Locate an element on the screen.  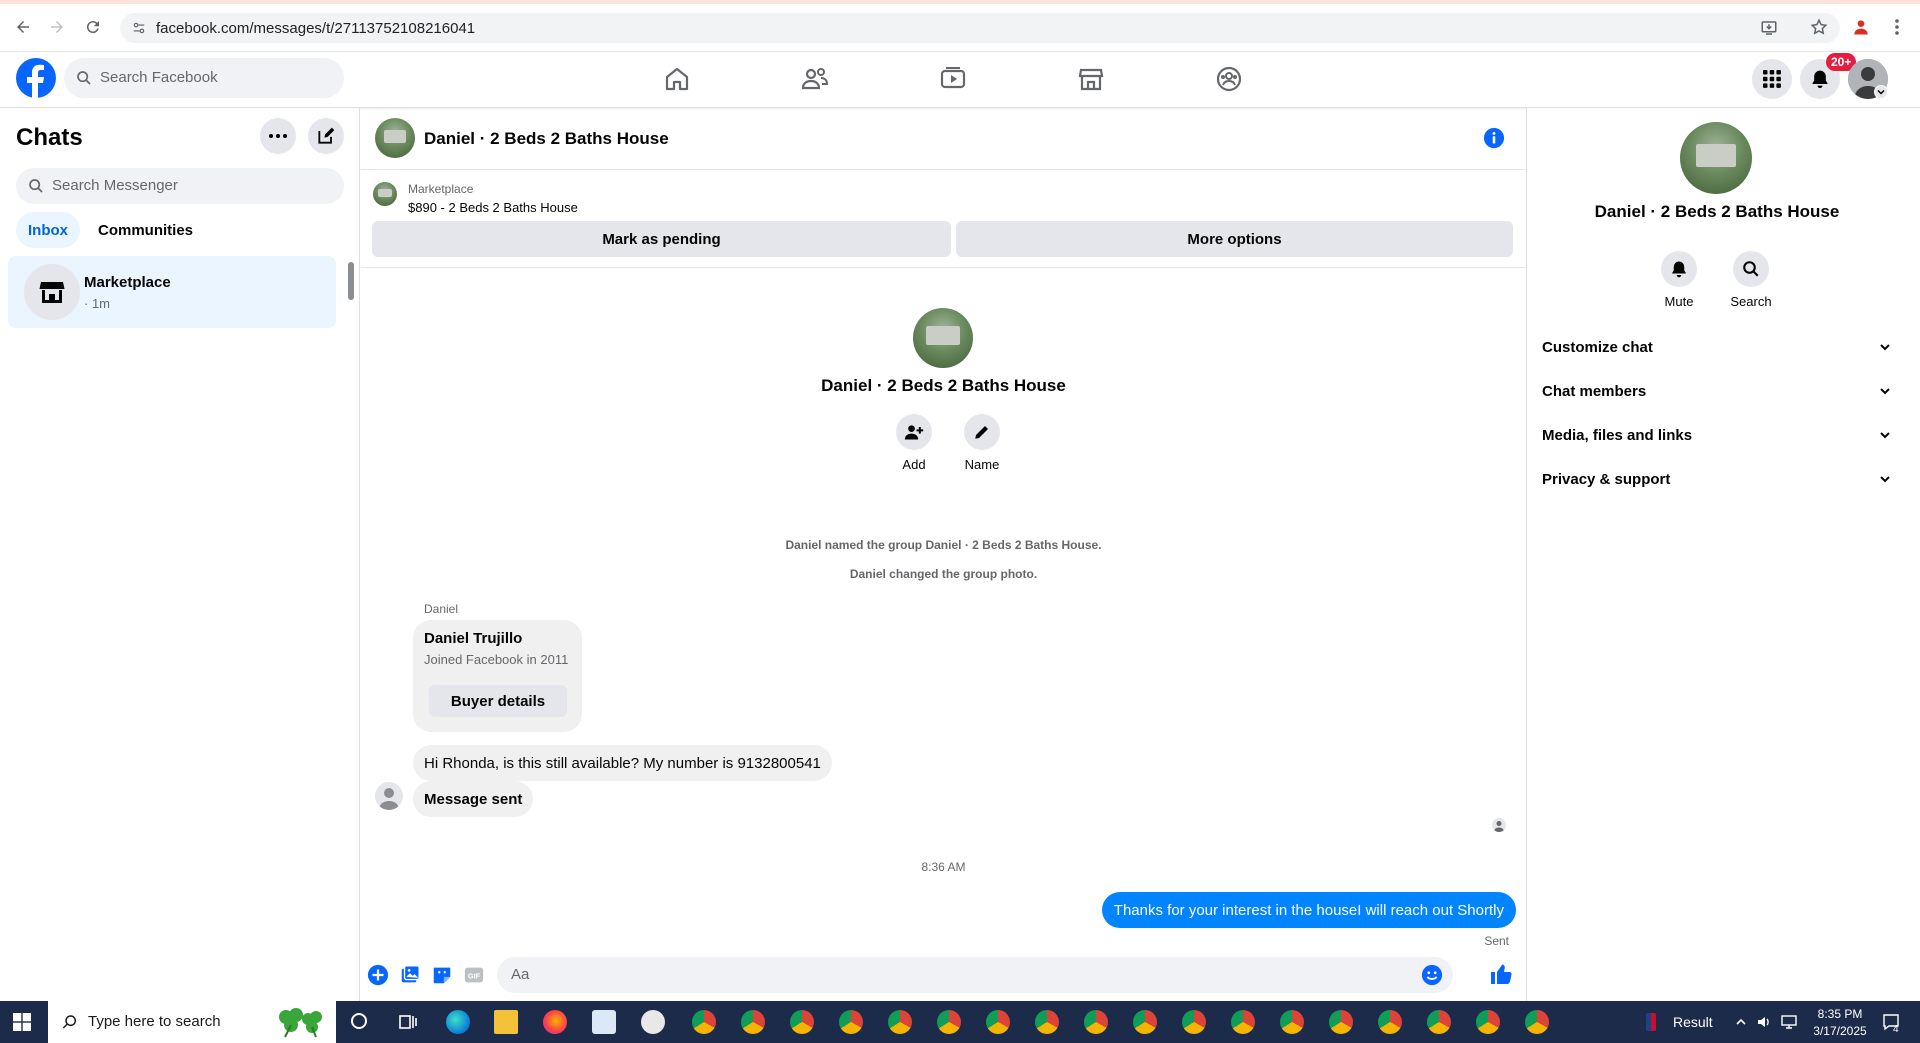
accordion-media-files-links: Media, files and links is located at coordinates (1717, 435).